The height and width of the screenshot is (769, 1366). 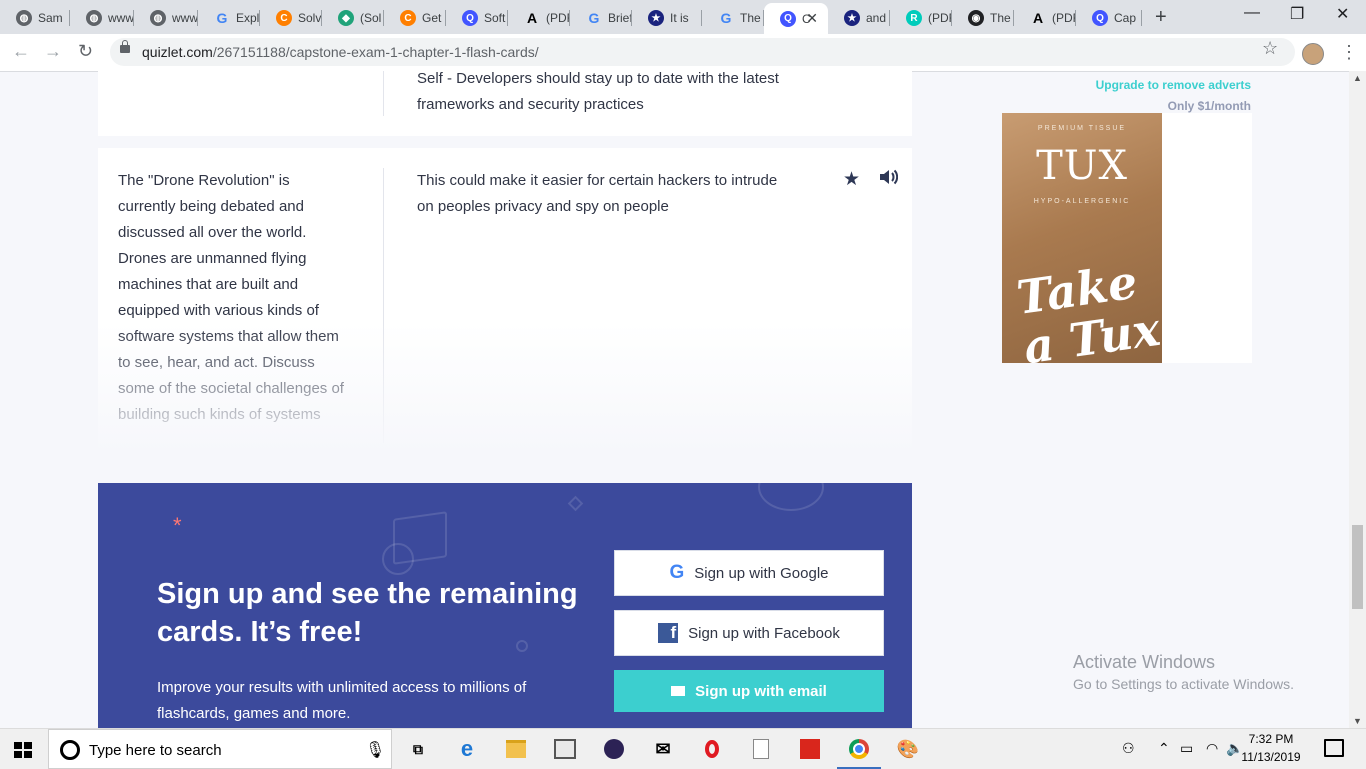 I want to click on browser-tab: ★ and, so click(x=859, y=18).